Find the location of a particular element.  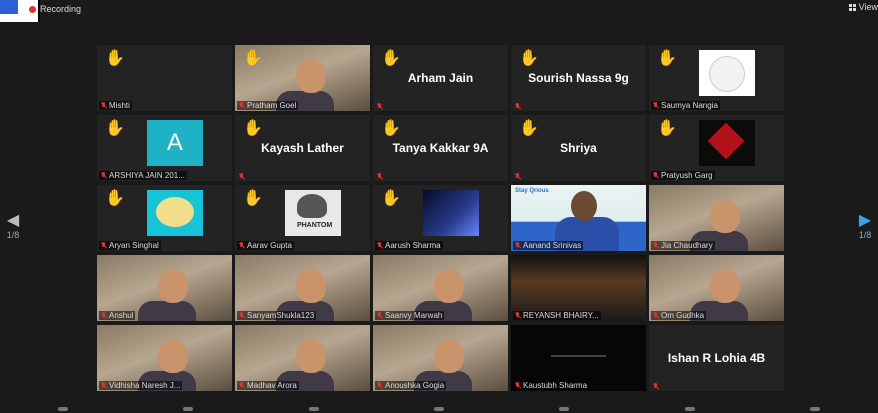

participant-tile: Shriya ✋ is located at coordinates (578, 148).